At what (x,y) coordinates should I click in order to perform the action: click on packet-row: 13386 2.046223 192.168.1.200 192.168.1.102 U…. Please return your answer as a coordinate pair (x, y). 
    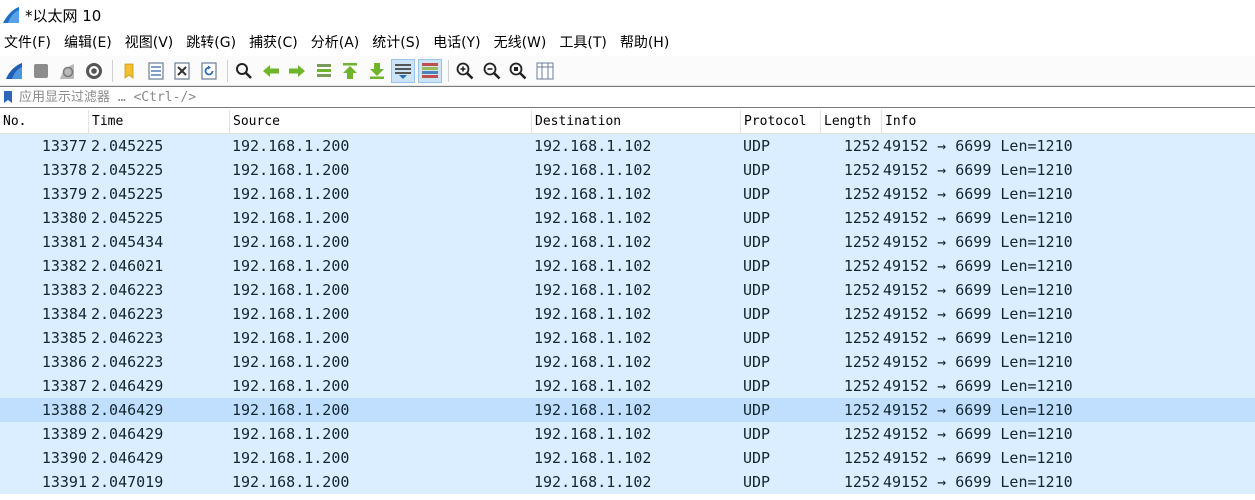
    Looking at the image, I should click on (627, 362).